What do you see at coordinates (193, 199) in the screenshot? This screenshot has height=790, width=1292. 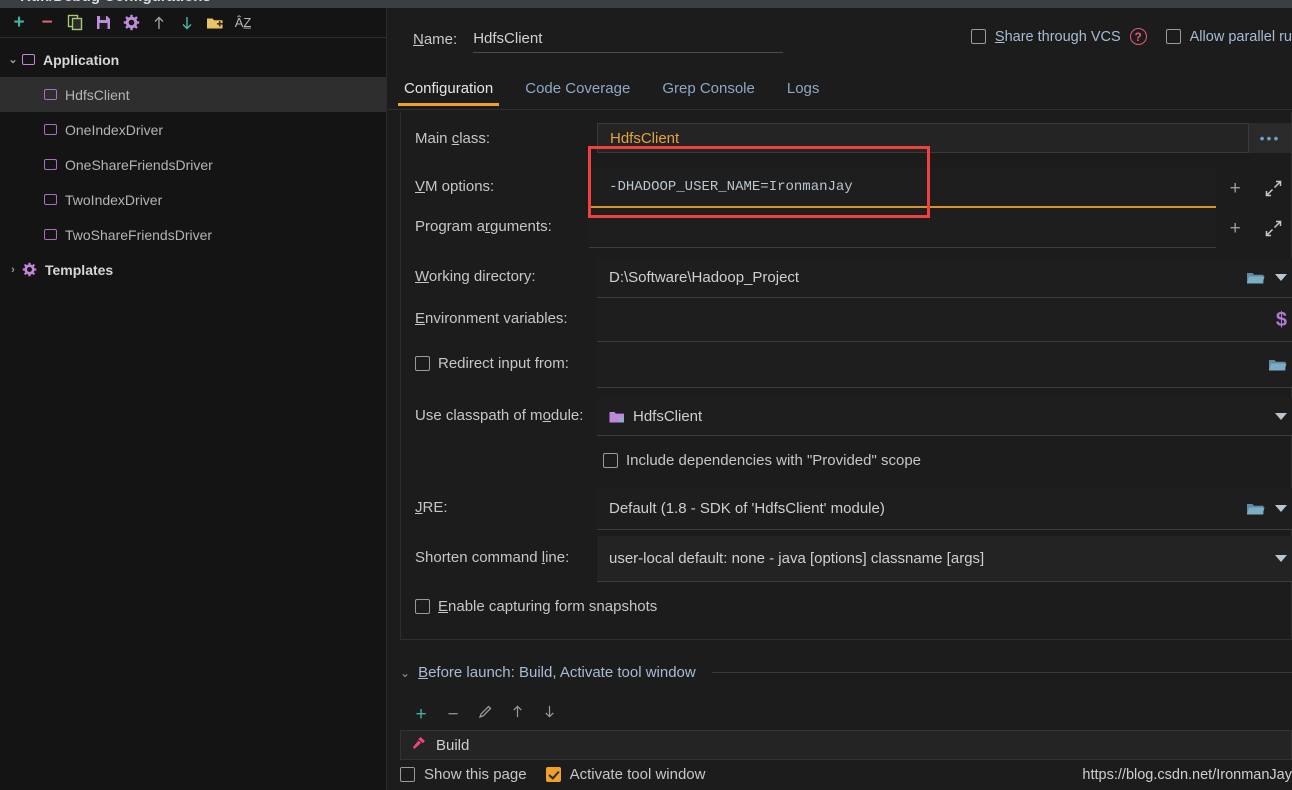 I see `tree-item-twoindexdriver: TwoIndexDriver` at bounding box center [193, 199].